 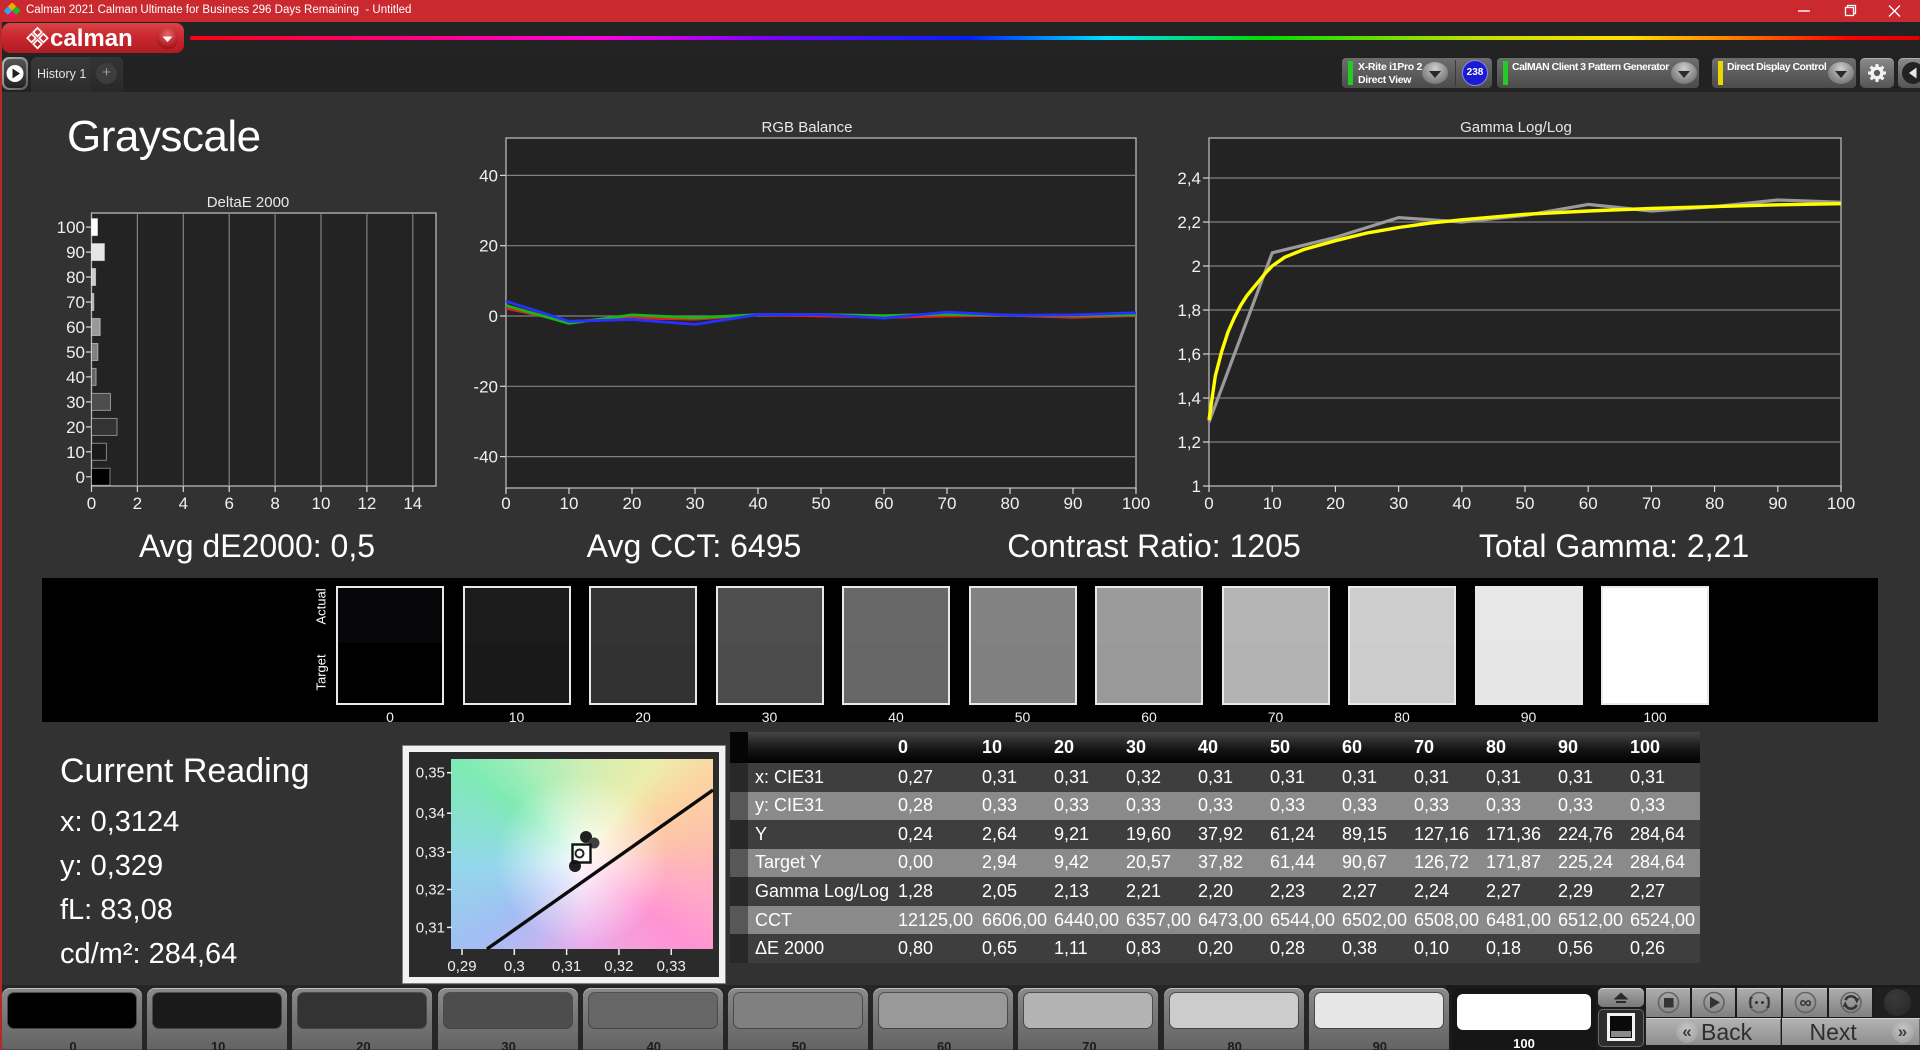 I want to click on svg-text: RGB Balance, so click(x=807, y=127).